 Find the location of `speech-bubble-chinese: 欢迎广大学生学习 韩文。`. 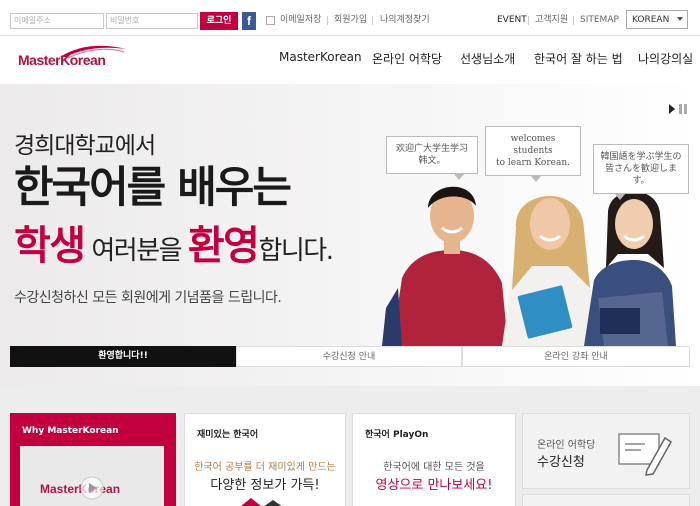

speech-bubble-chinese: 欢迎广大学生学习 韩文。 is located at coordinates (432, 158).